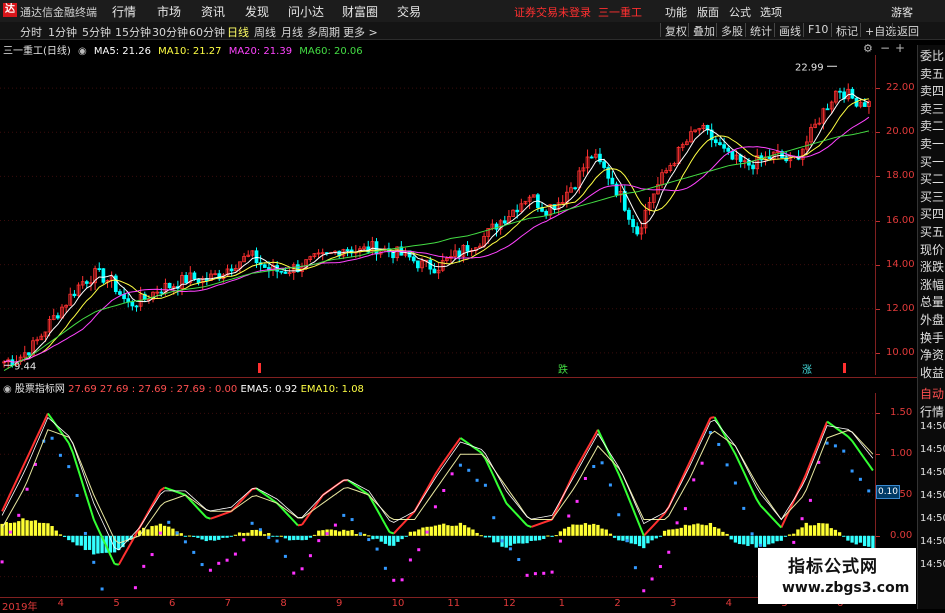  Describe the element at coordinates (729, 30) in the screenshot. I see `multi-stock-button: 多股` at that location.